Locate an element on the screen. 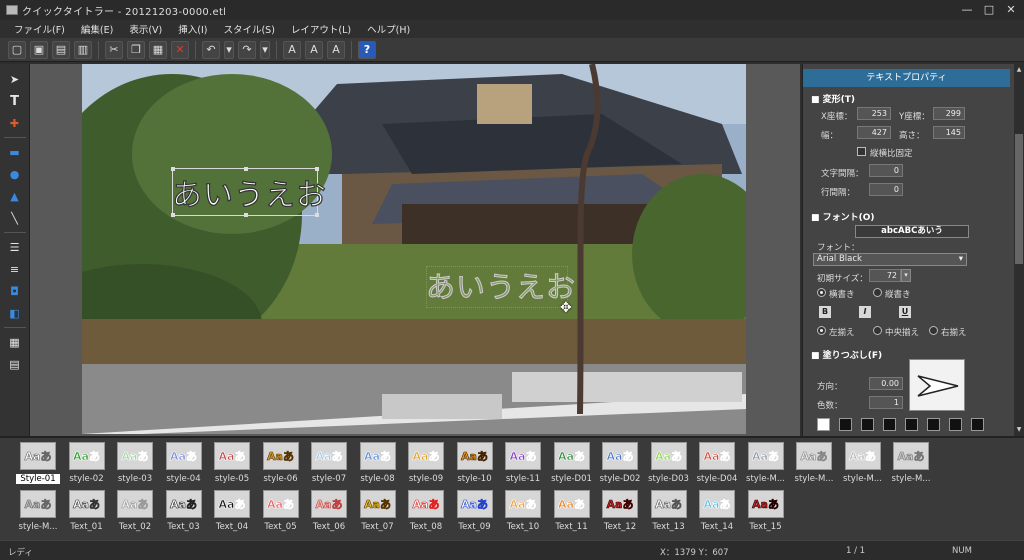 This screenshot has height=560, width=1024. text-icon: T is located at coordinates (15, 101).